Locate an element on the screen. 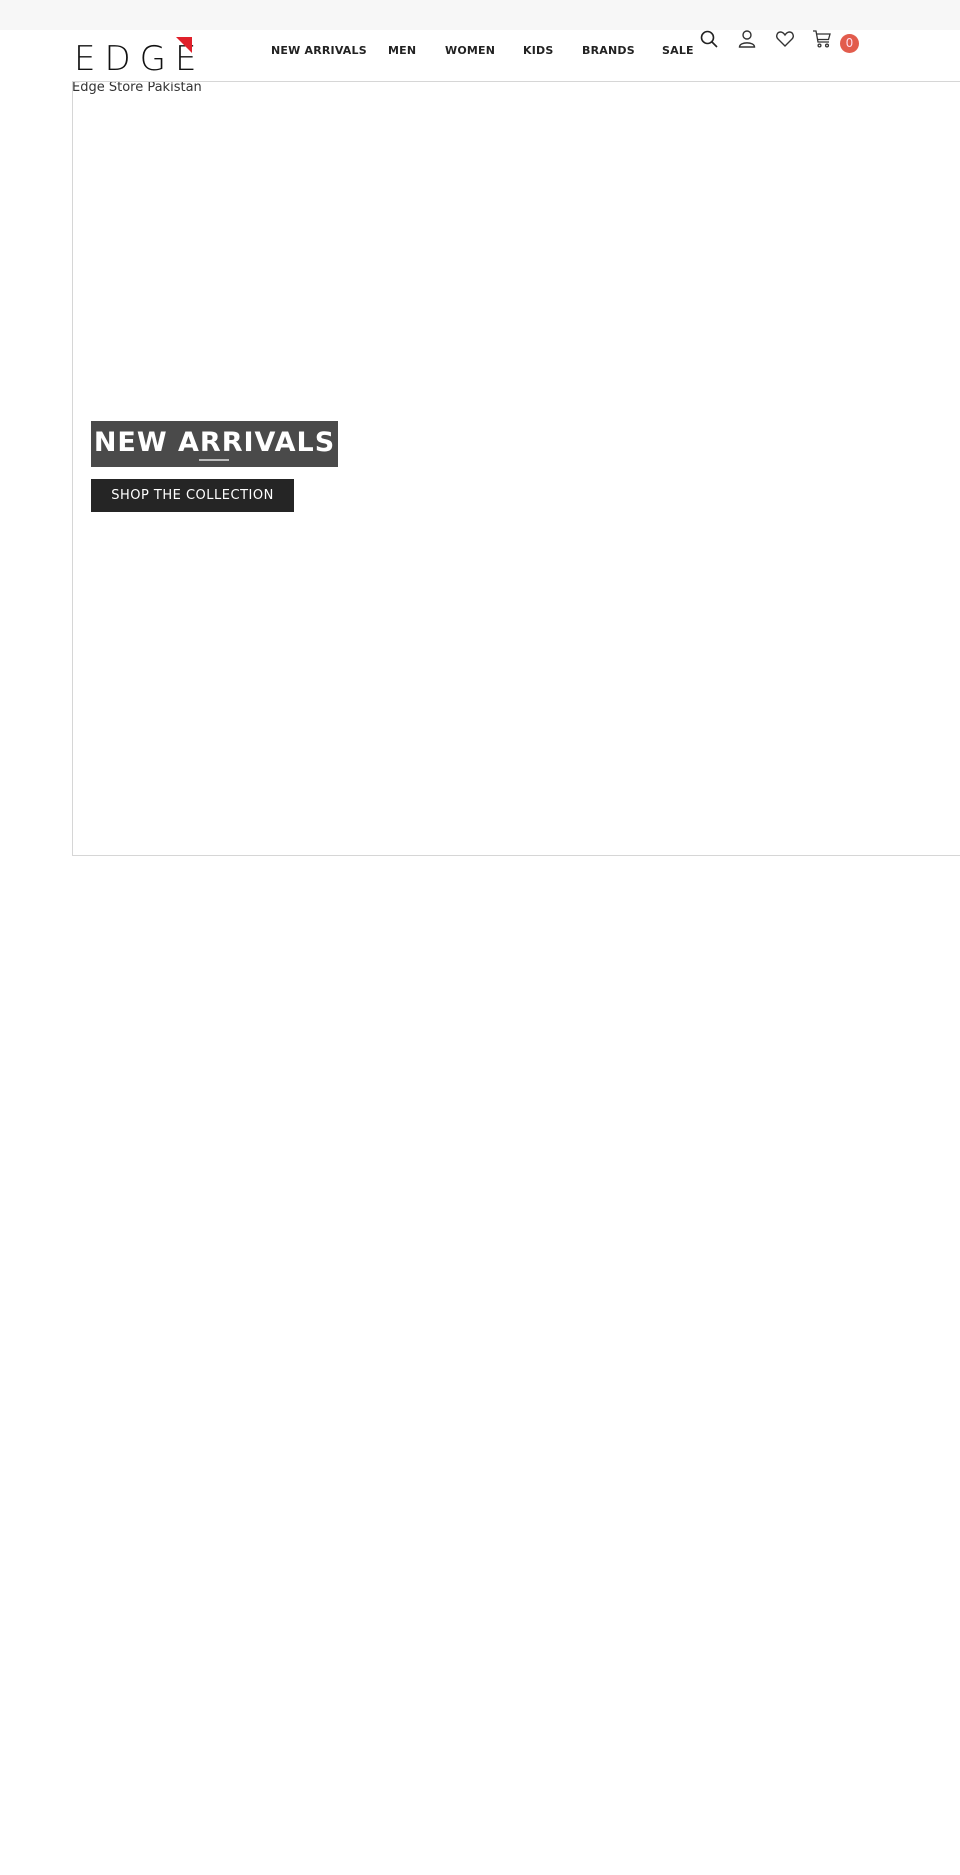 The width and height of the screenshot is (960, 1875). nav-item-brands: BRANDS is located at coordinates (608, 50).